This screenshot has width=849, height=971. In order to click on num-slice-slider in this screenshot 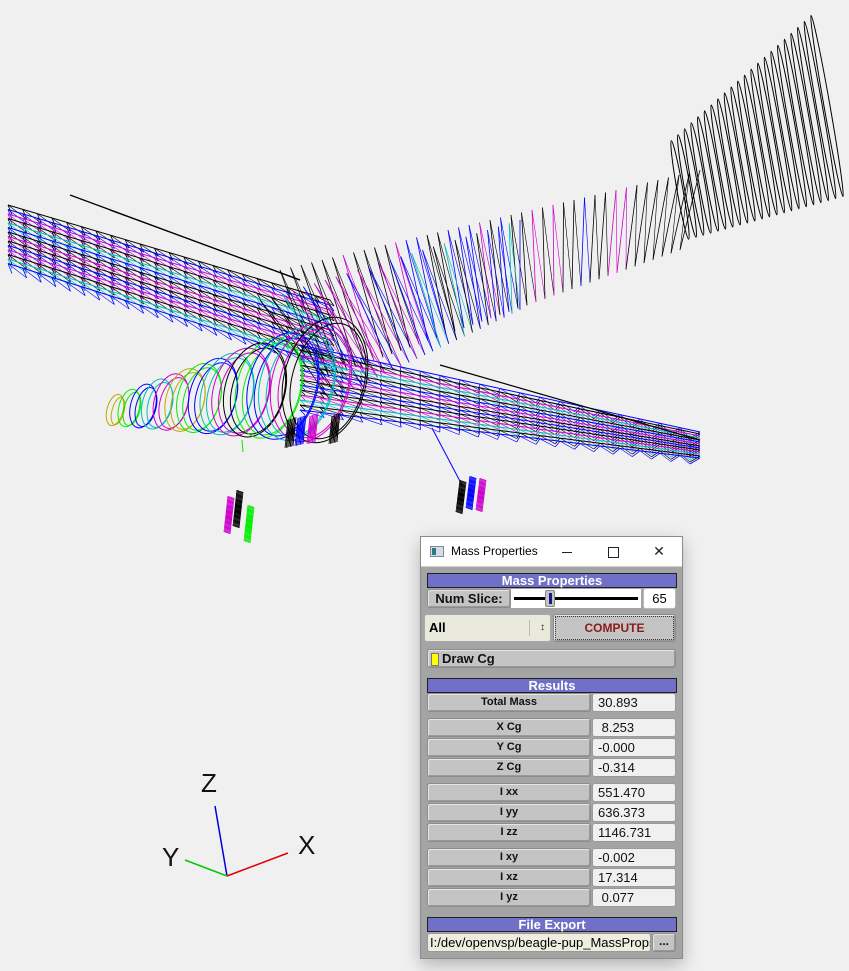, I will do `click(576, 598)`.